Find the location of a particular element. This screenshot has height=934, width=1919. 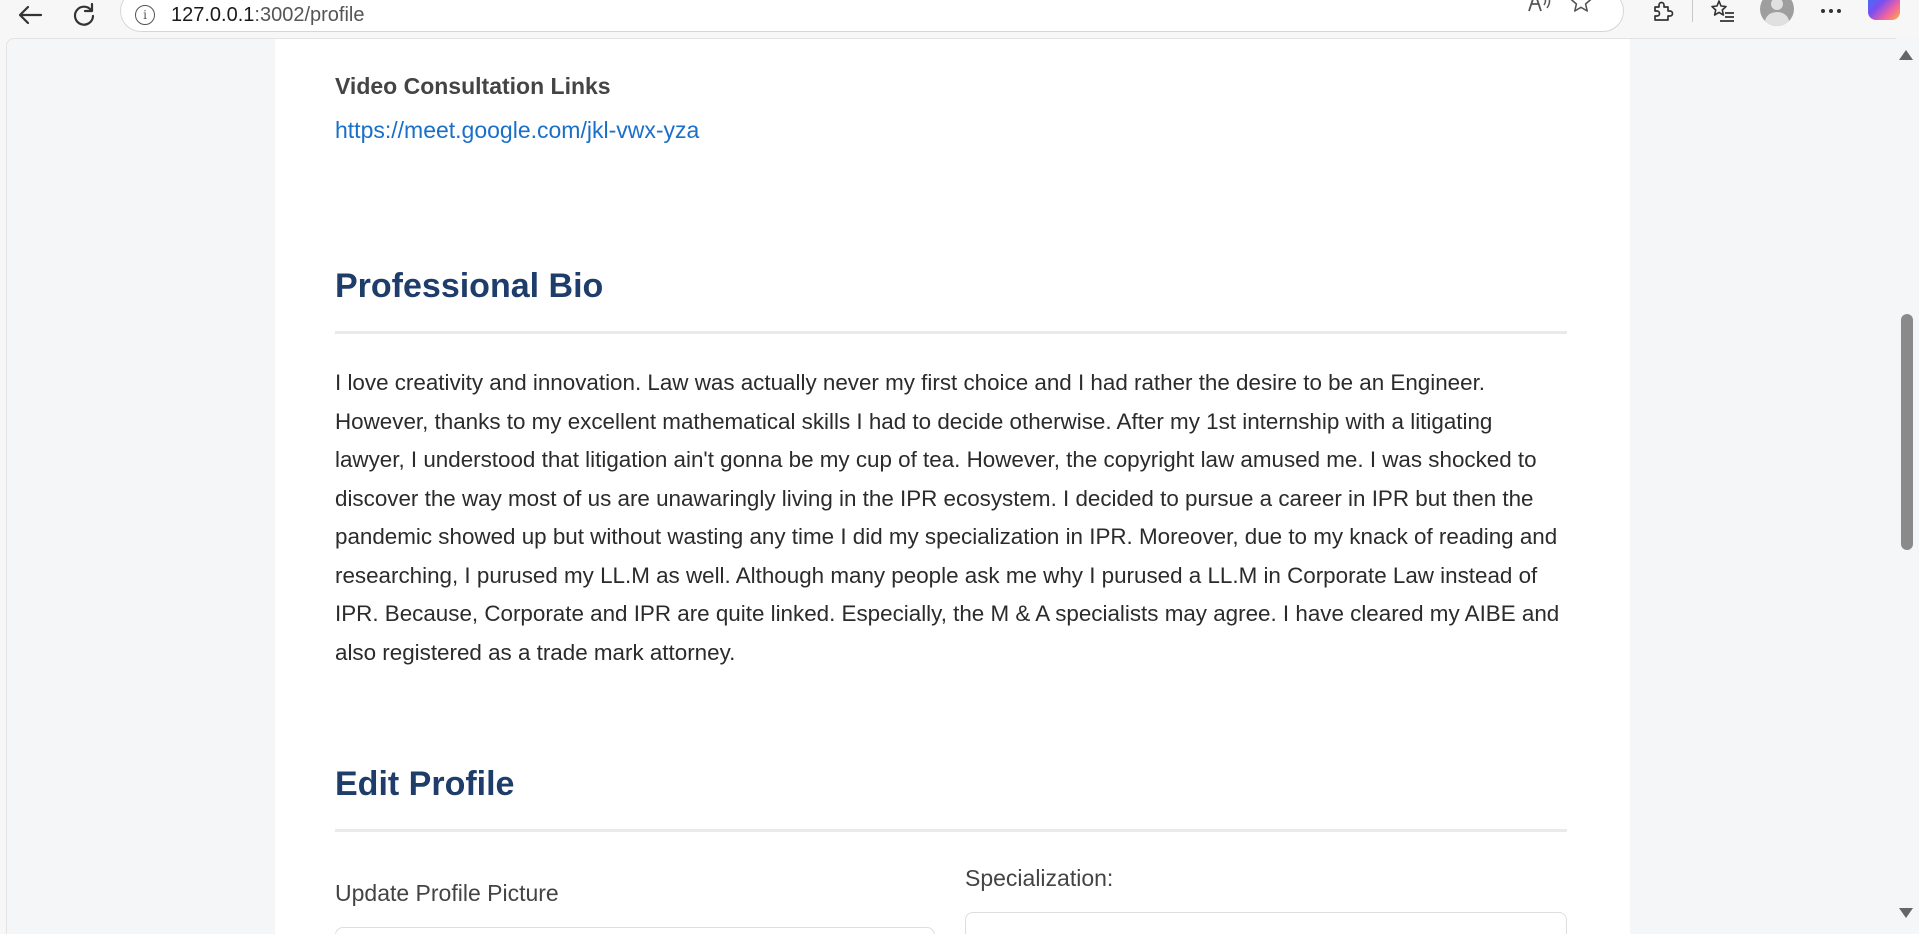

bio-divider is located at coordinates (951, 332).